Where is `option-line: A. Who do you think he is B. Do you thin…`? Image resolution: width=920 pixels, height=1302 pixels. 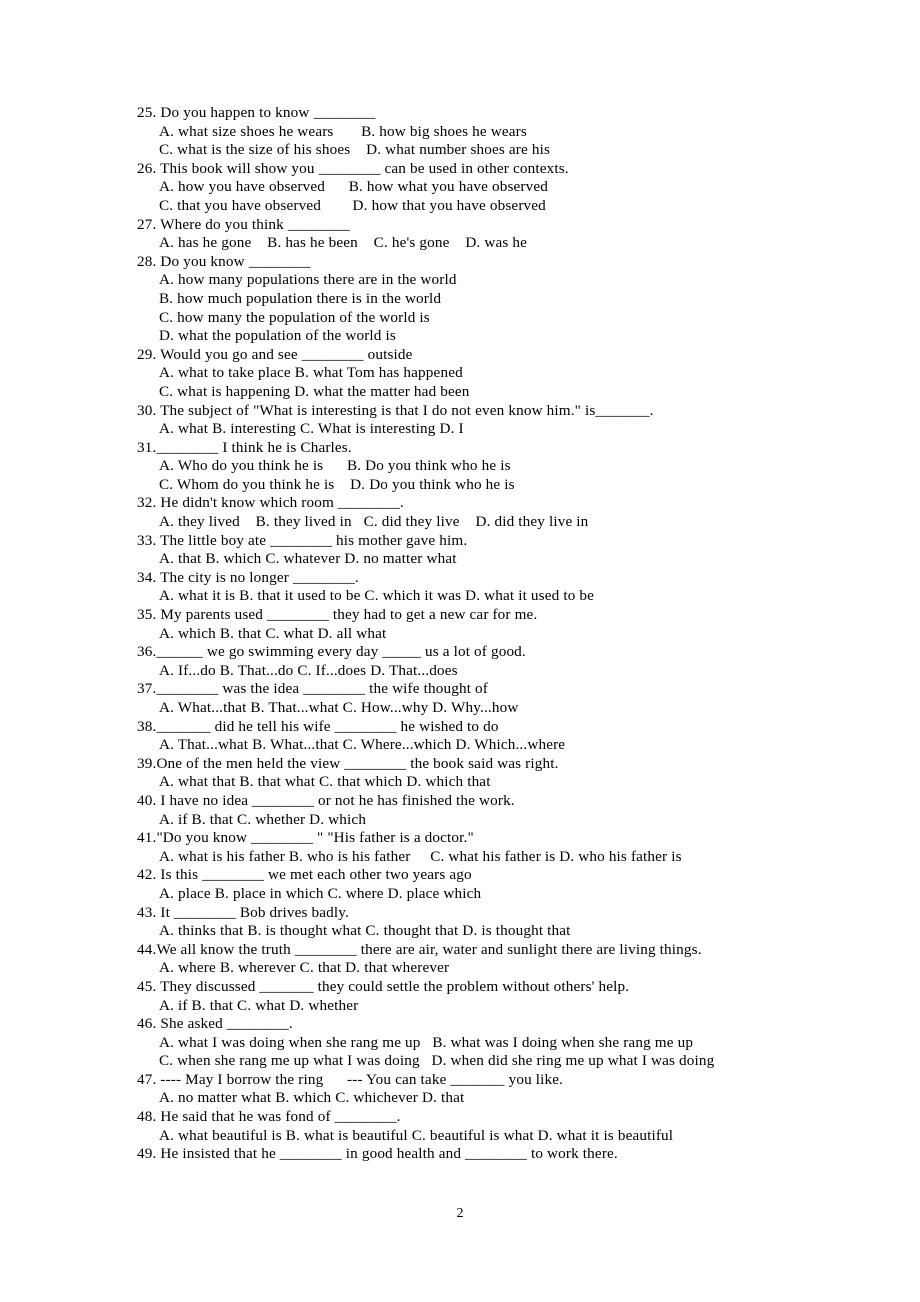 option-line: A. Who do you think he is B. Do you thin… is located at coordinates (335, 466).